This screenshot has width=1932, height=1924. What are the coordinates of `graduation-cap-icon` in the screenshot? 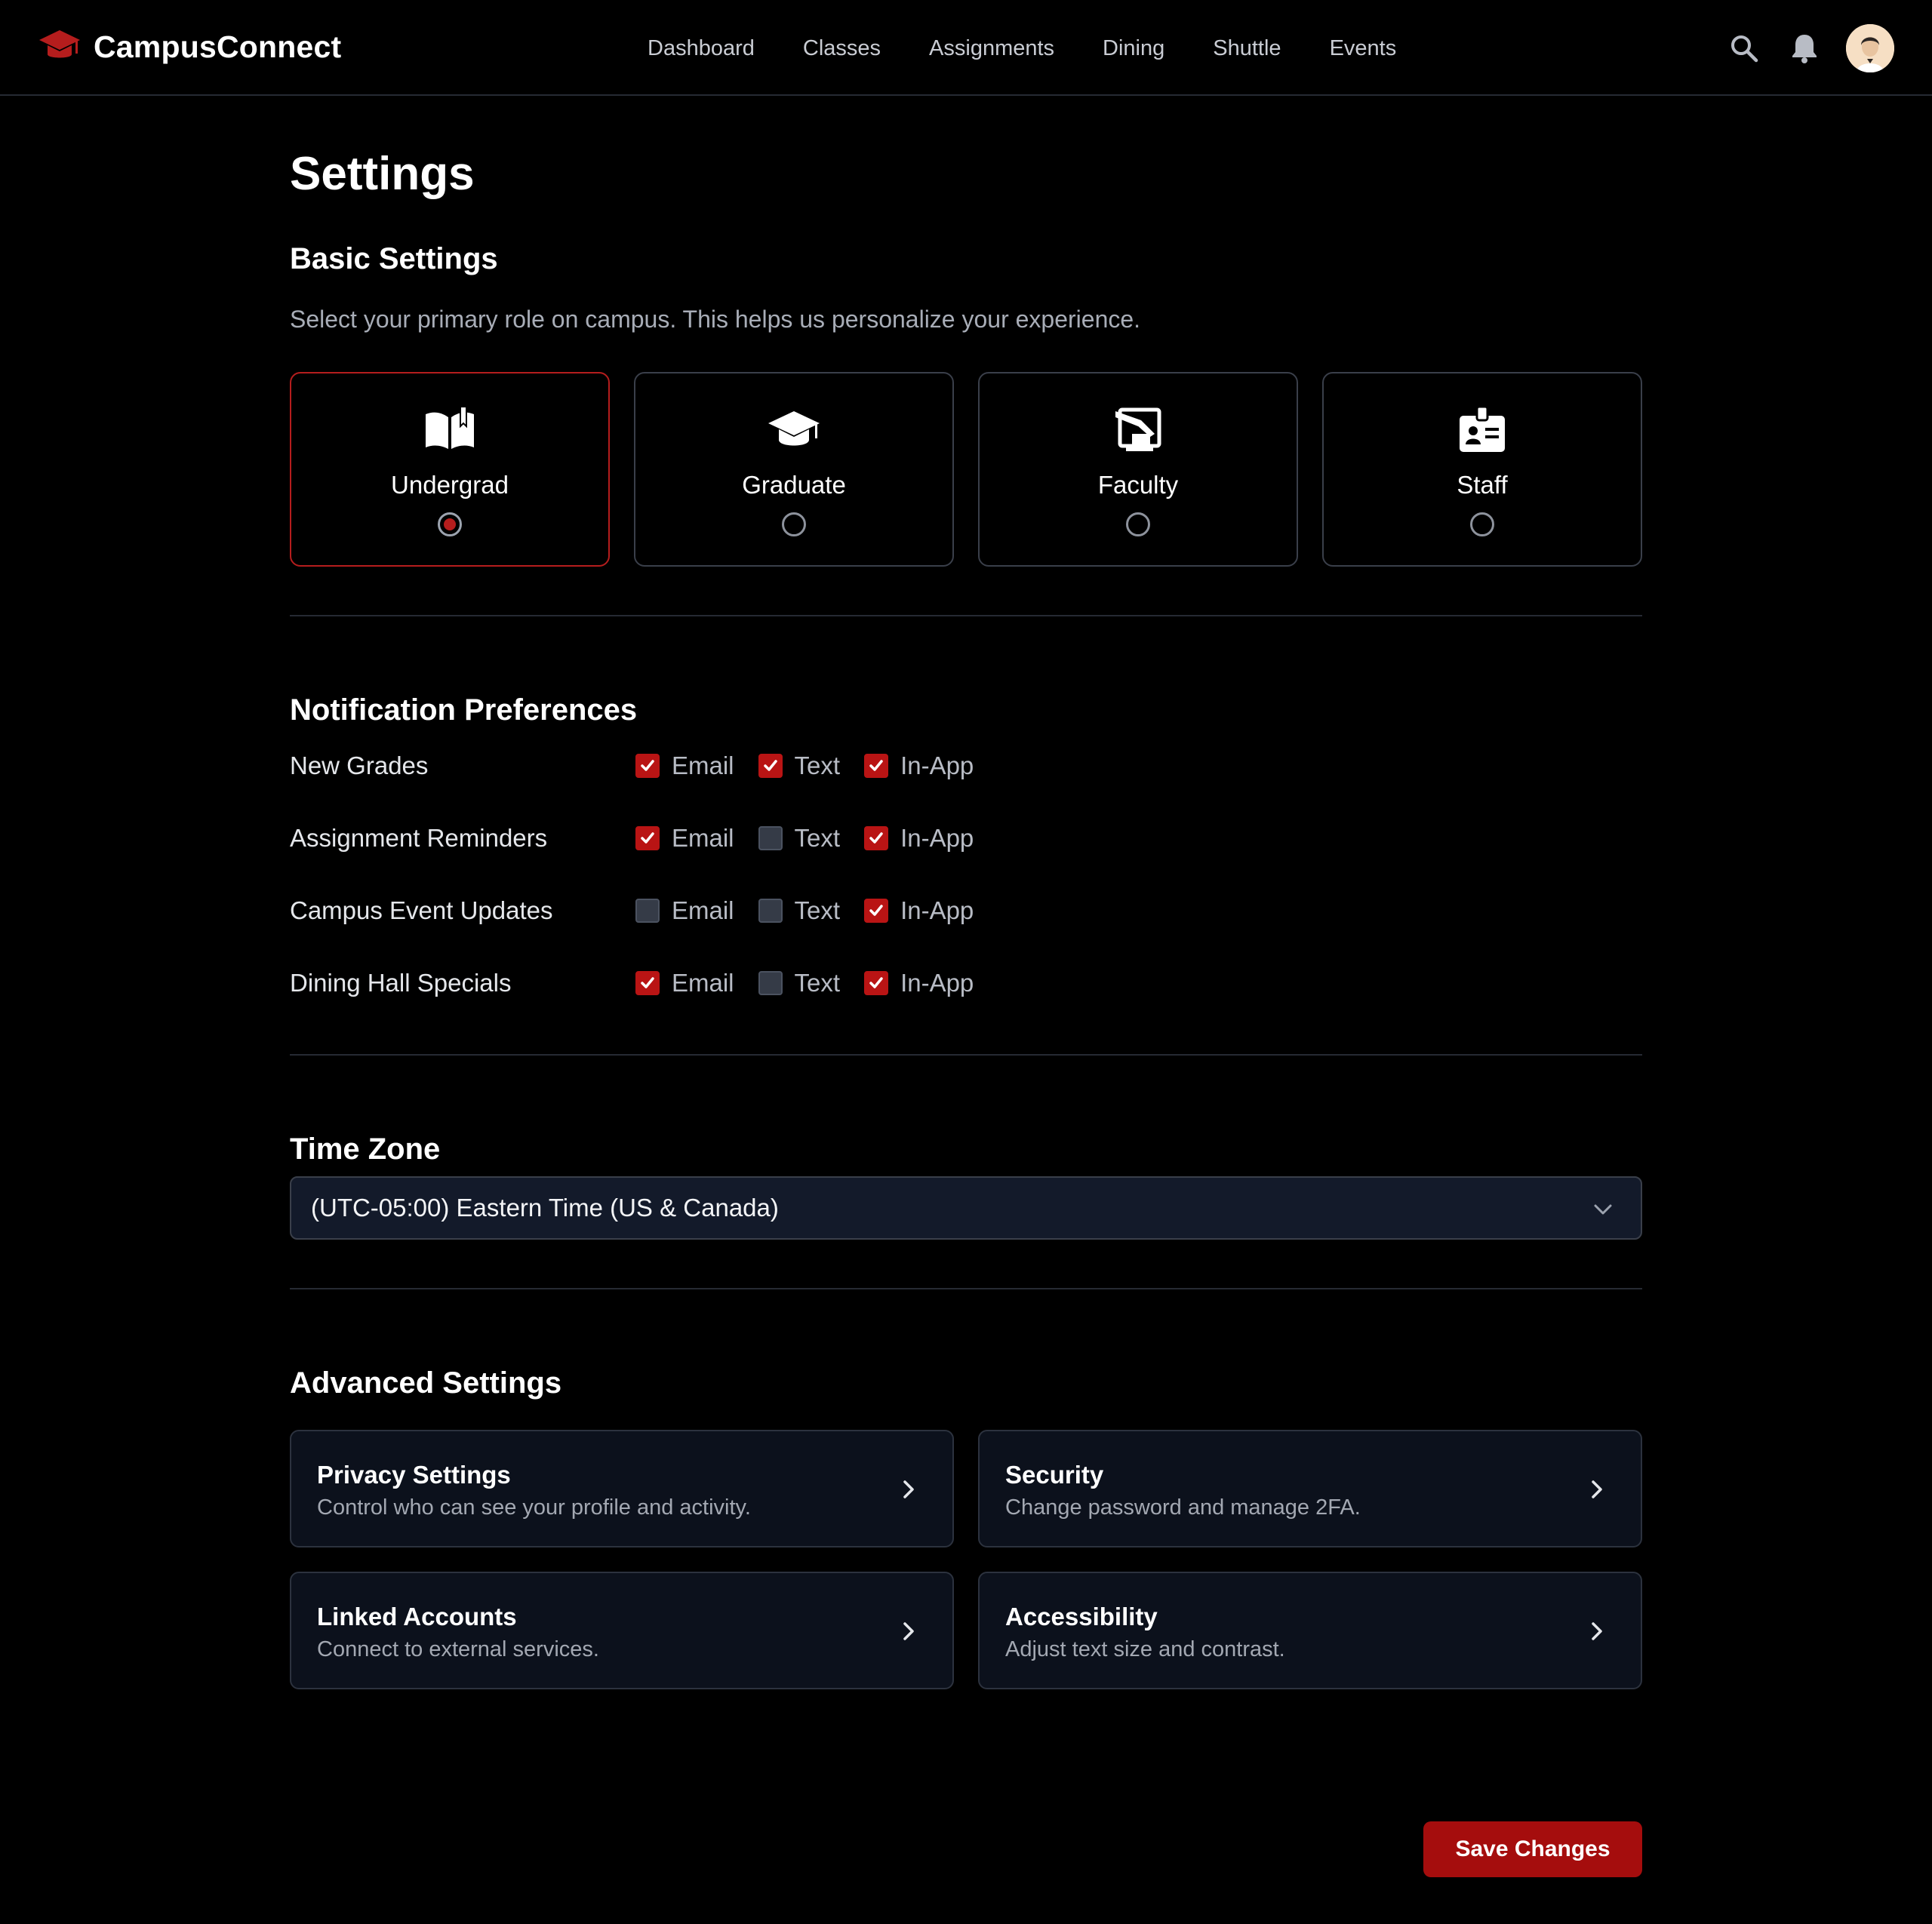 It's located at (794, 429).